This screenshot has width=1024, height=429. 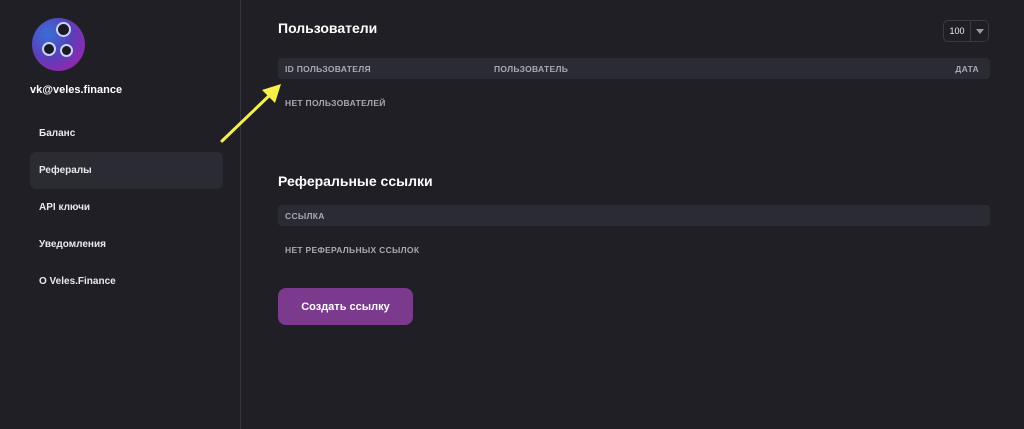 What do you see at coordinates (352, 250) in the screenshot?
I see `links-empty-state: НЕТ РЕФЕРАЛЬНЫХ ССЫЛОК` at bounding box center [352, 250].